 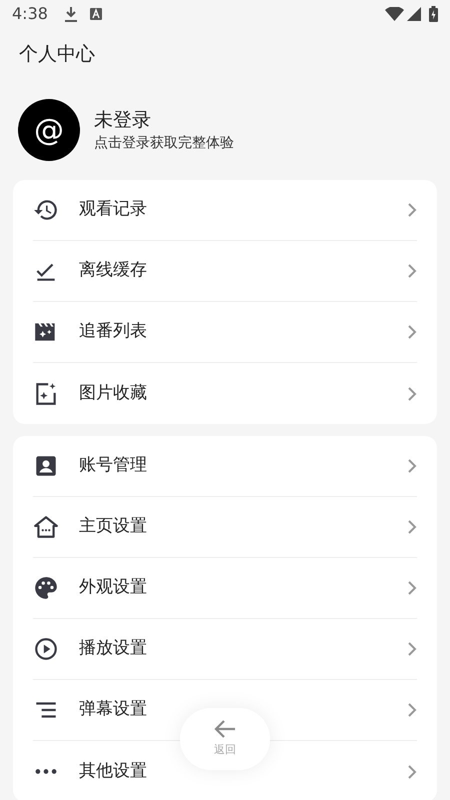 What do you see at coordinates (164, 143) in the screenshot?
I see `login-hint: 点击登录获取完整体验` at bounding box center [164, 143].